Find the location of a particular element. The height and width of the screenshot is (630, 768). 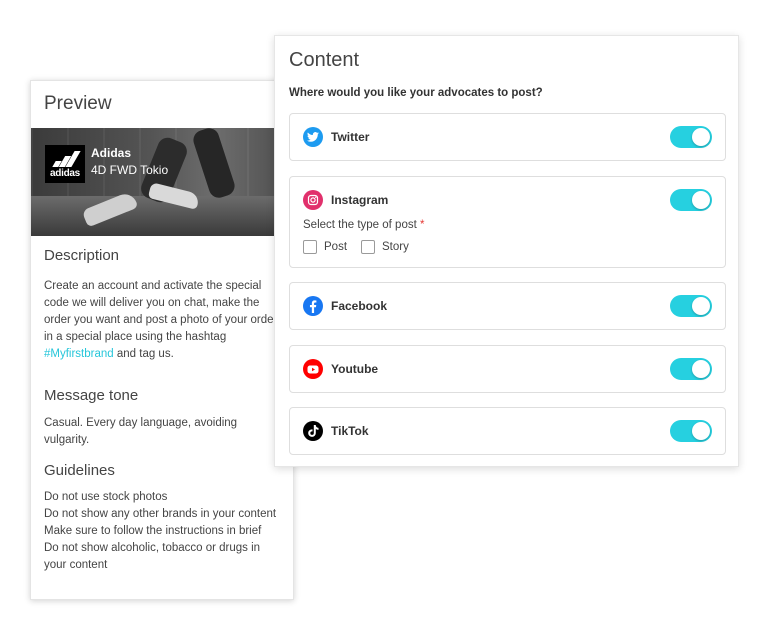

twitter-toggle is located at coordinates (691, 137).